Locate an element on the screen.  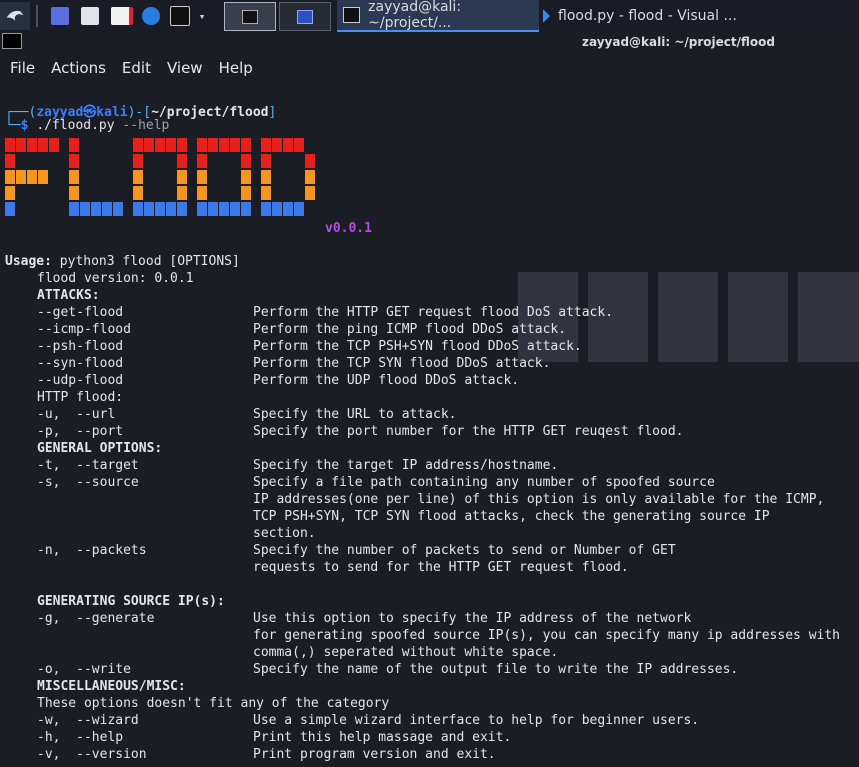
menu-view: View is located at coordinates (185, 68).